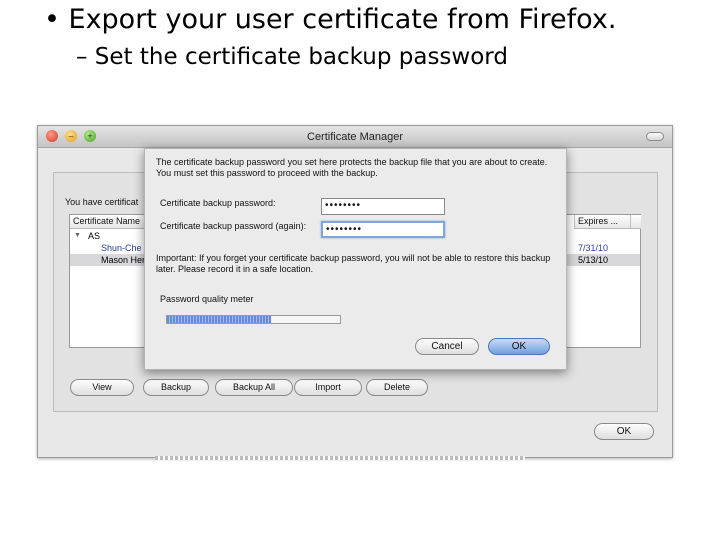 Image resolution: width=720 pixels, height=540 pixels. I want to click on password-again-label: Certificate backup password (again):, so click(233, 226).